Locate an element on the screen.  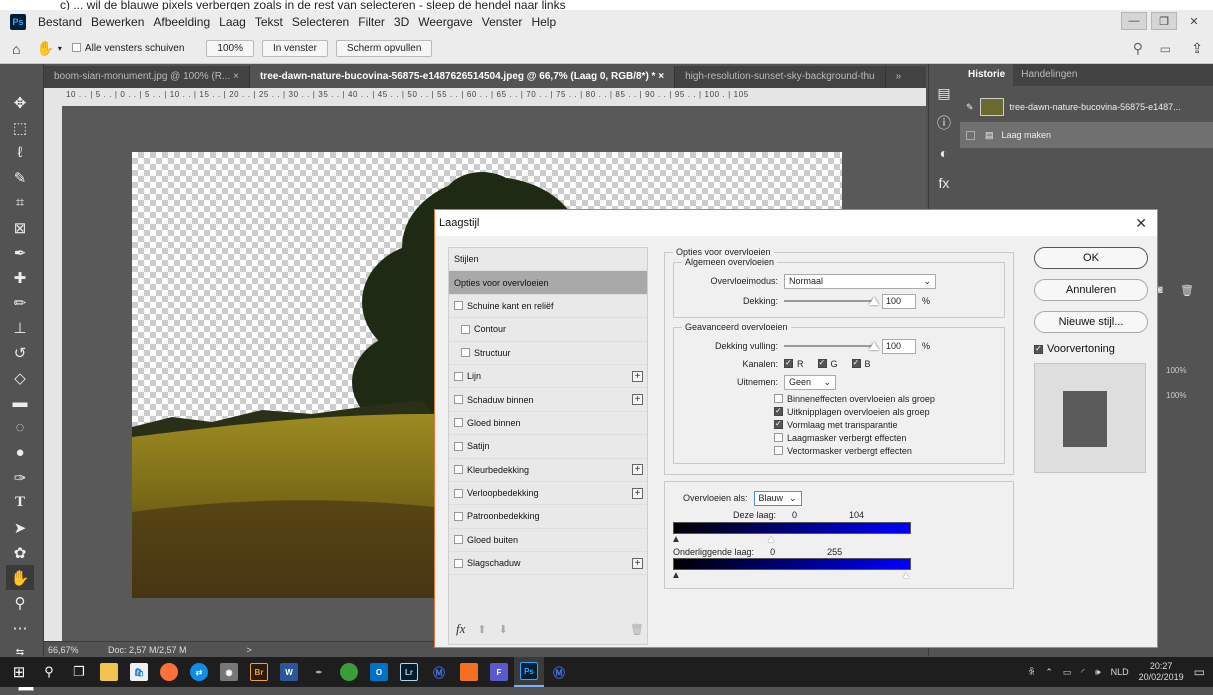
slider-thumb is located at coordinates (874, 346).